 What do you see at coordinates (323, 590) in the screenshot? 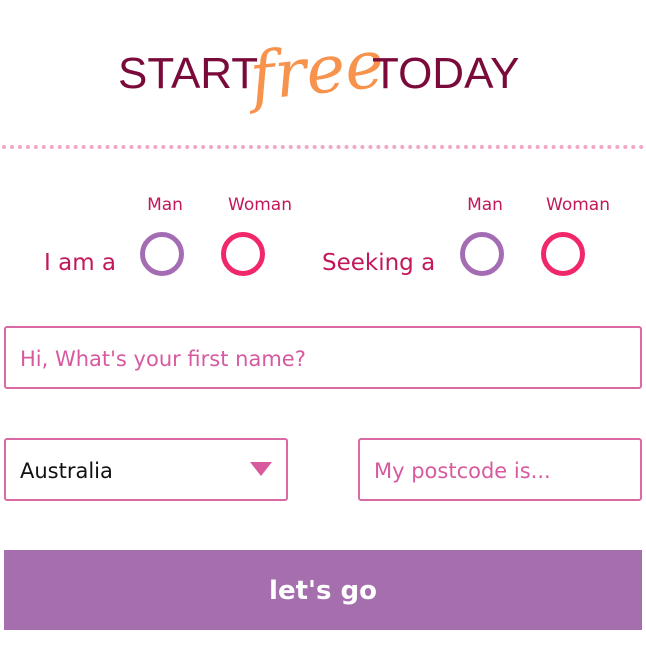
I see `lets-go-button: let's go` at bounding box center [323, 590].